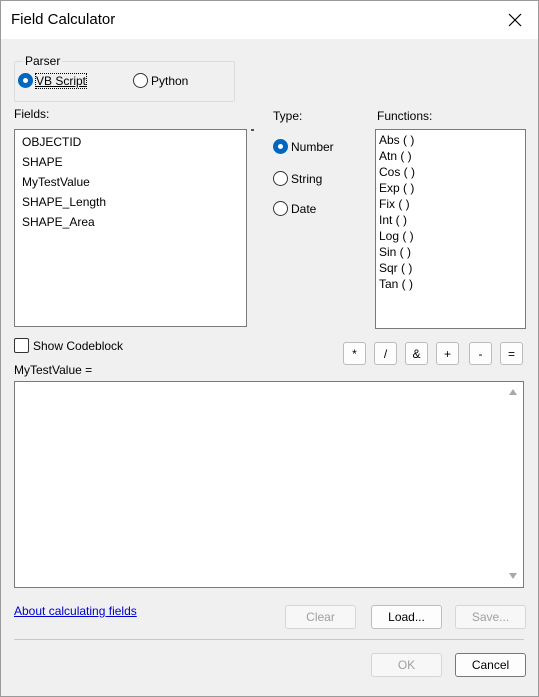 The width and height of the screenshot is (539, 697). I want to click on list-item: Sin ( ), so click(450, 252).